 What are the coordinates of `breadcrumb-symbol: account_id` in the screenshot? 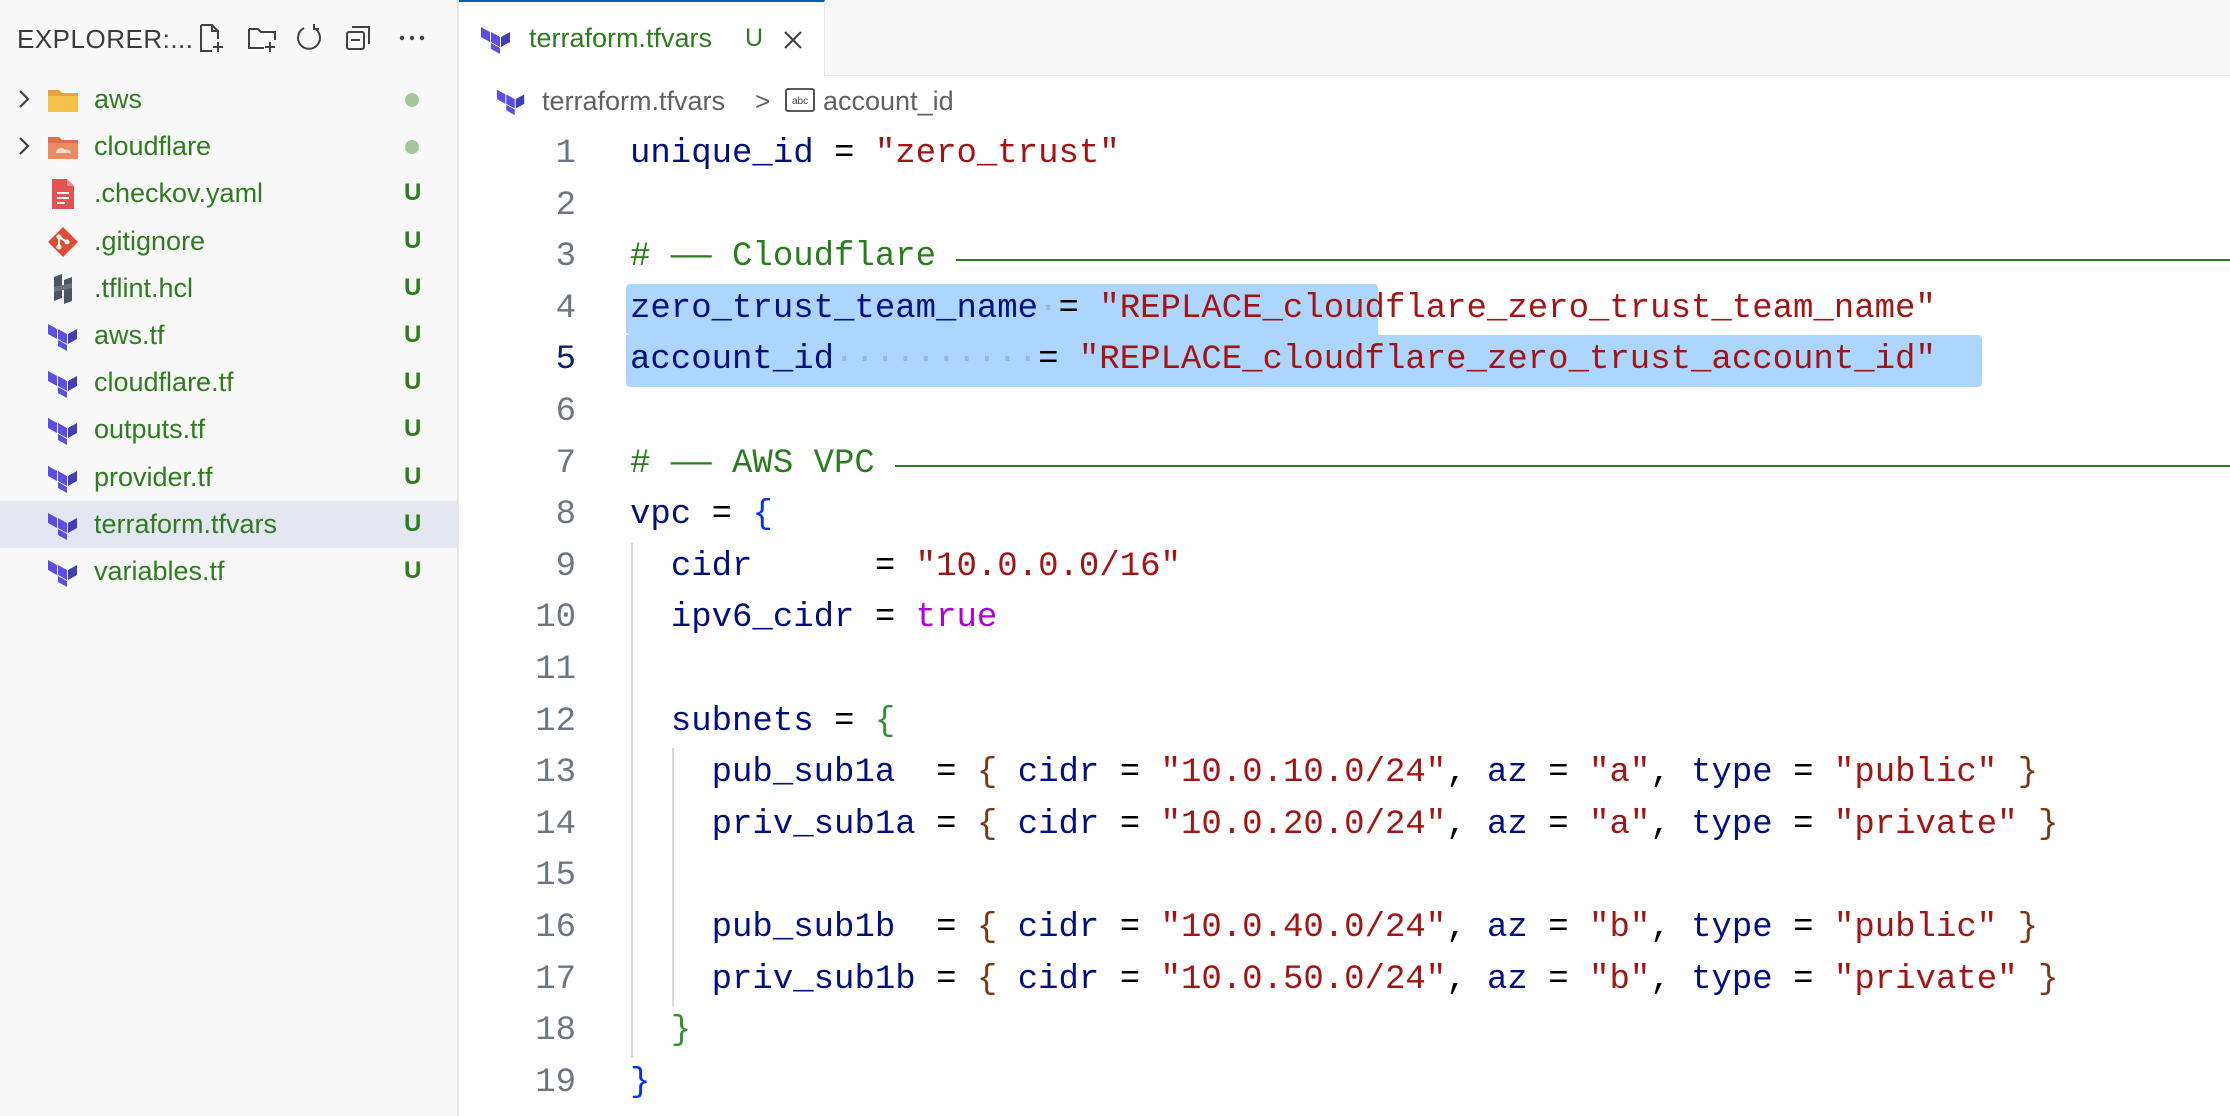 It's located at (888, 101).